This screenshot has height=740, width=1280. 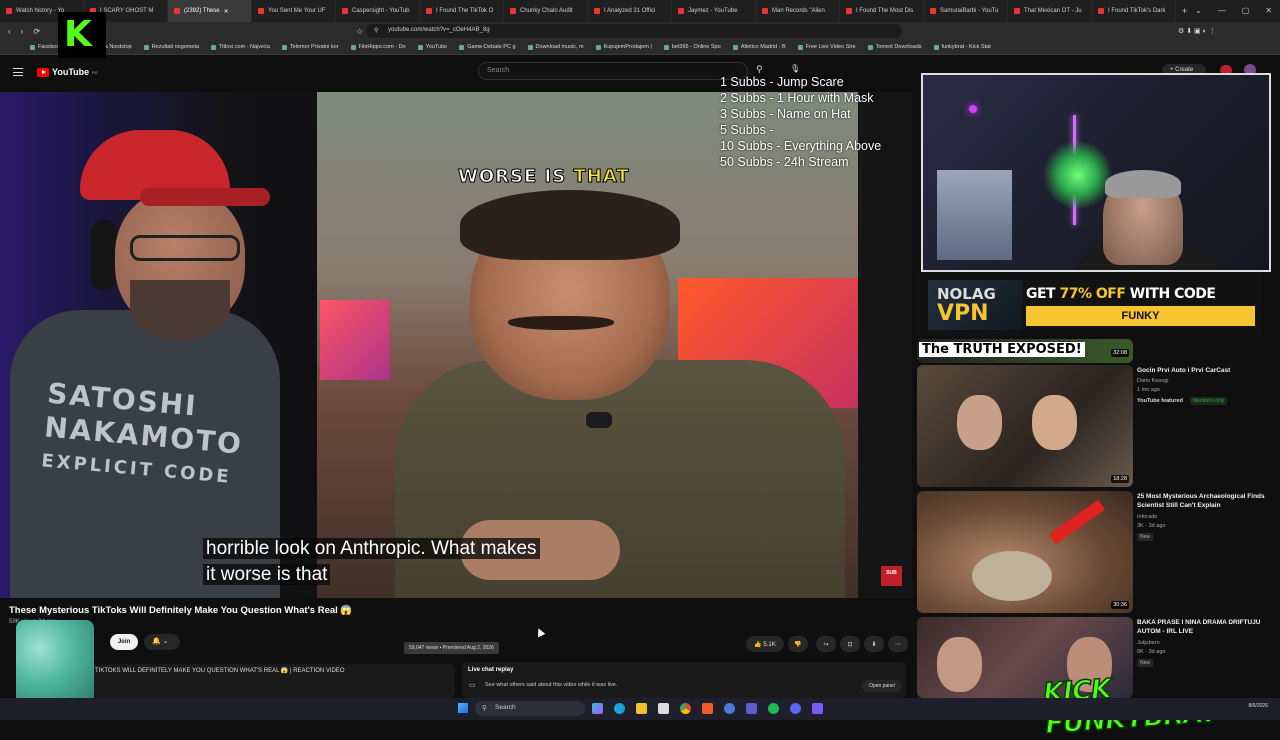 What do you see at coordinates (784, 162) in the screenshot?
I see `sub-goal-item: 50 Subbs - 24h Stream` at bounding box center [784, 162].